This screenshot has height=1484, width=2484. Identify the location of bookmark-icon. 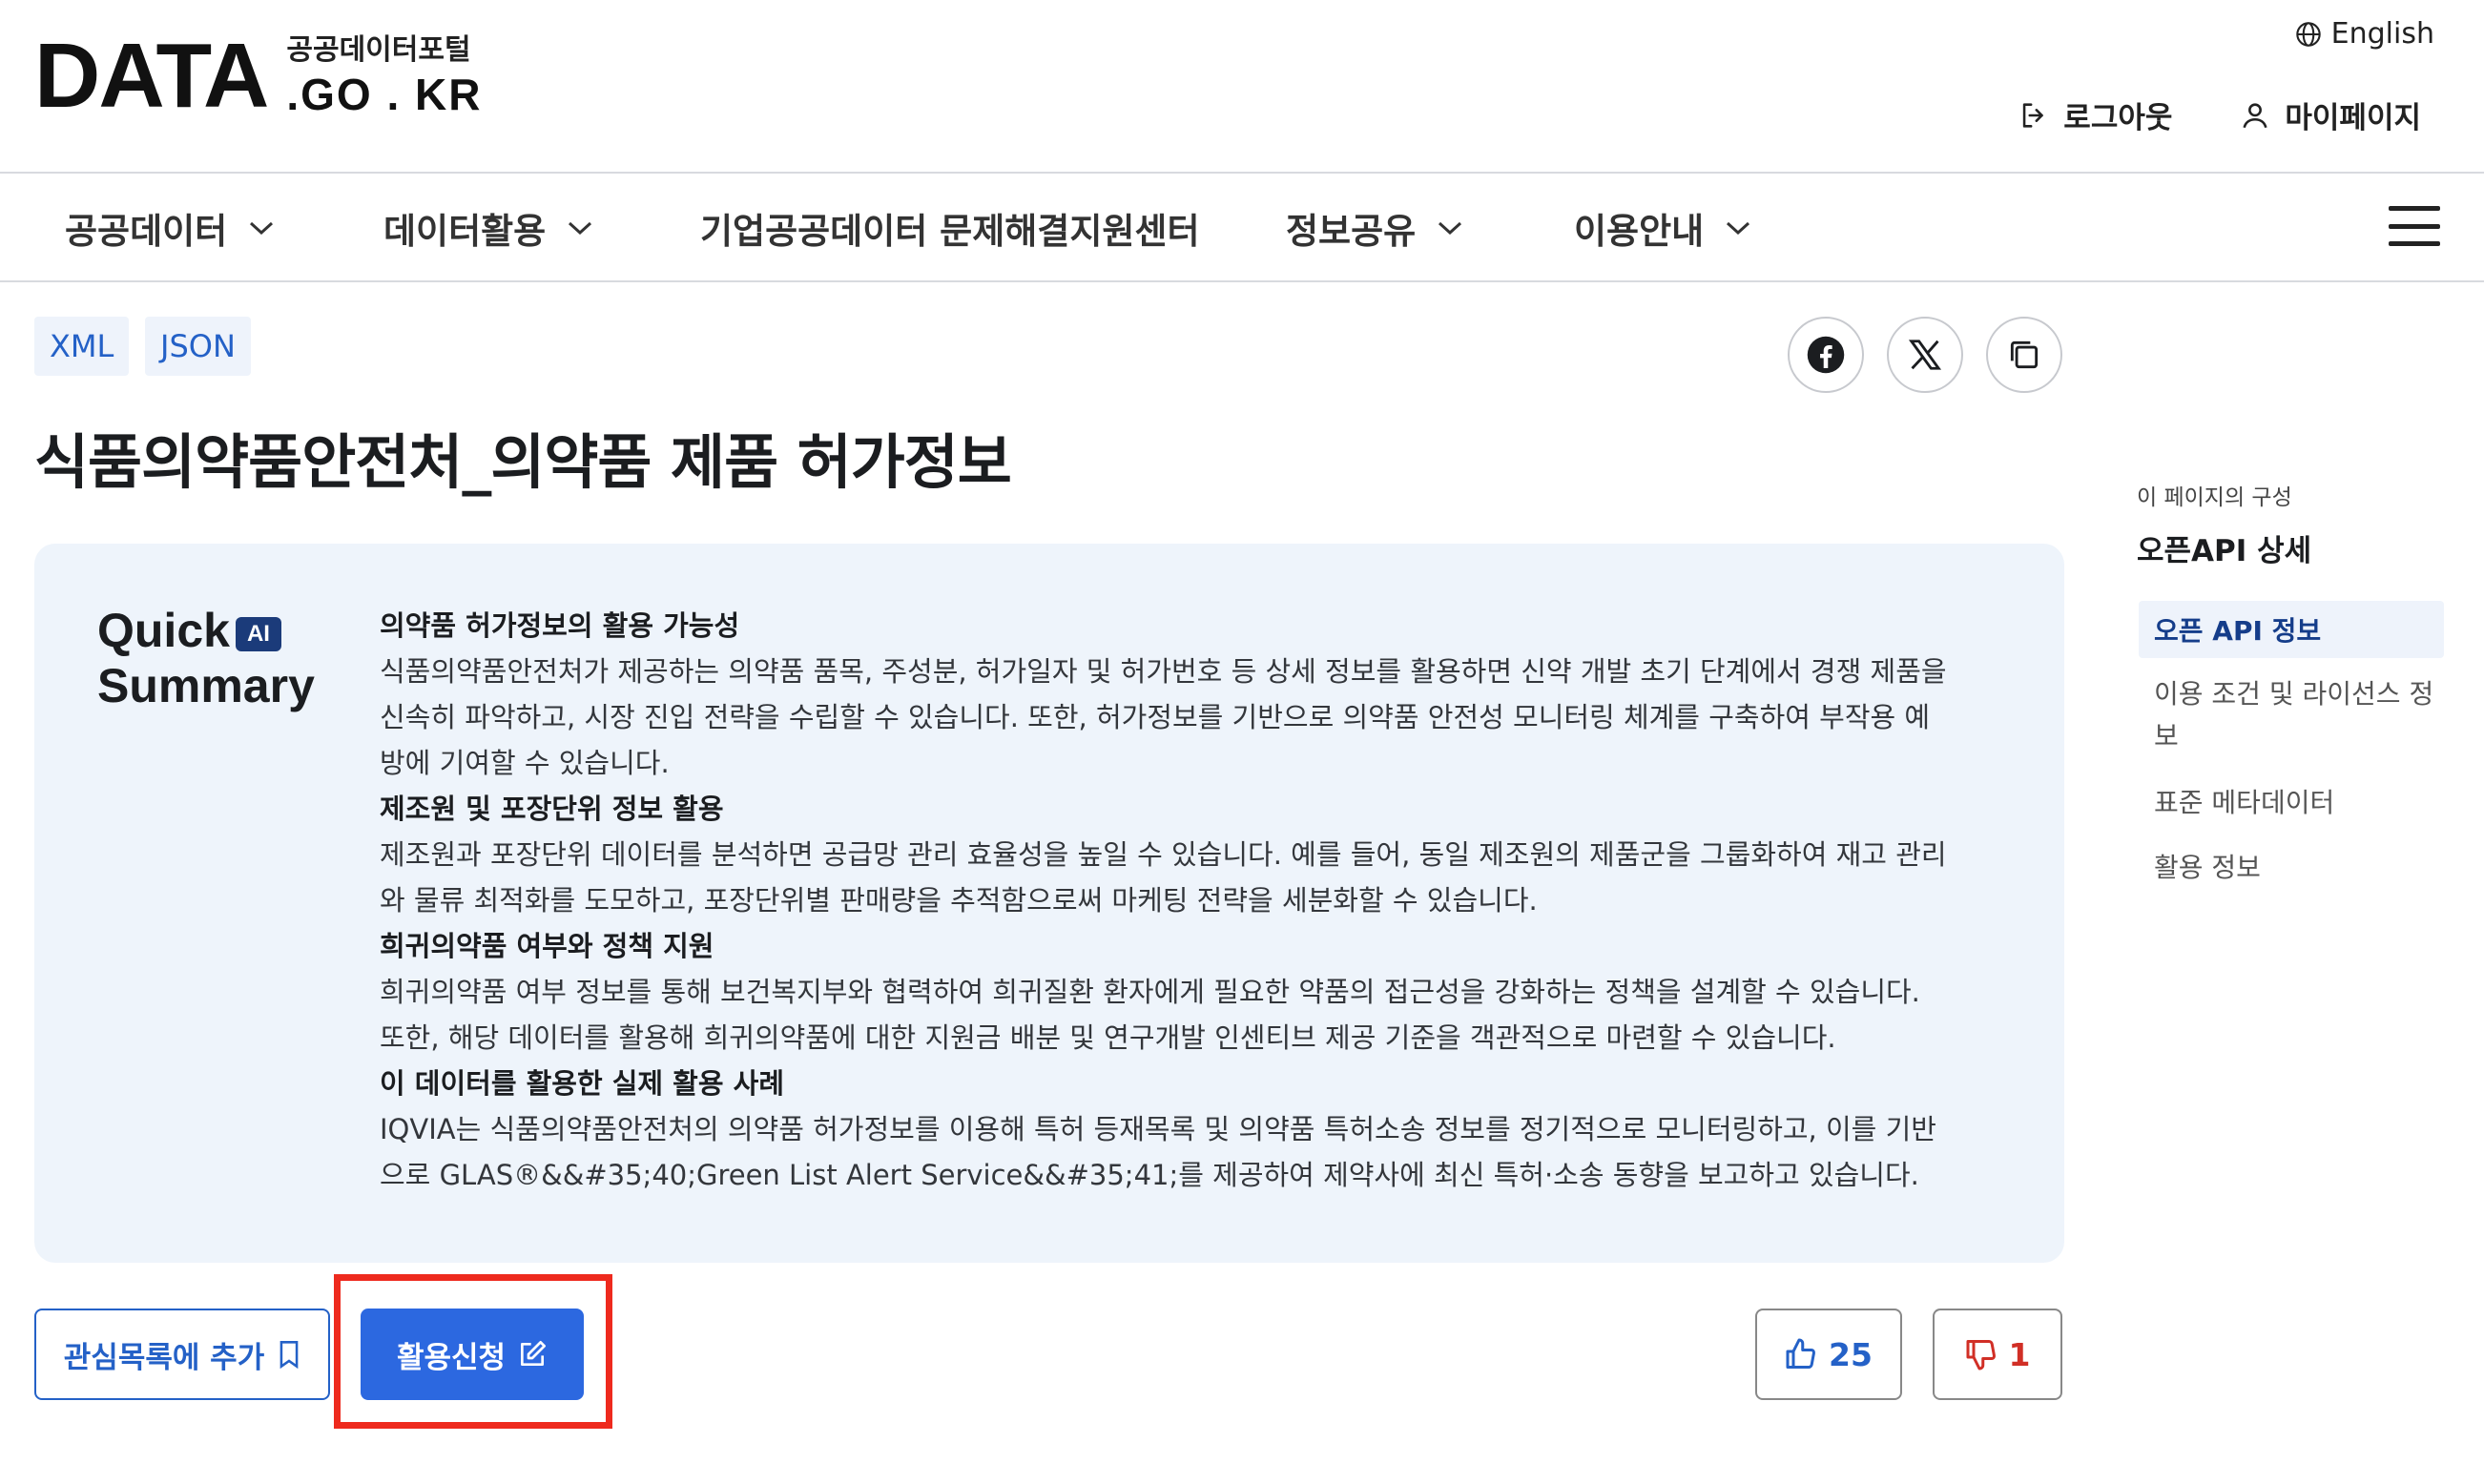
(289, 1355).